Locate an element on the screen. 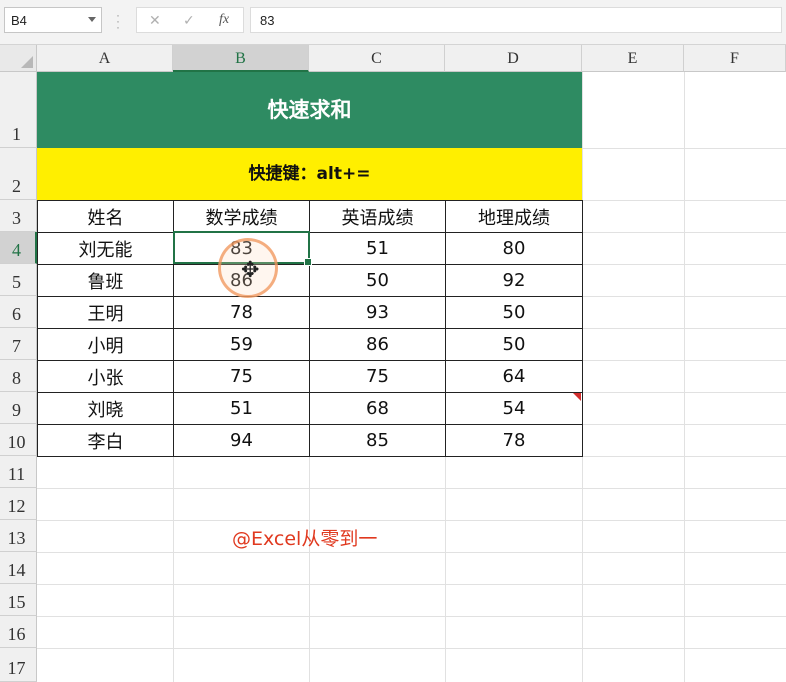 Image resolution: width=786 pixels, height=682 pixels. table-row: 刘无能 83 51 80 is located at coordinates (310, 248).